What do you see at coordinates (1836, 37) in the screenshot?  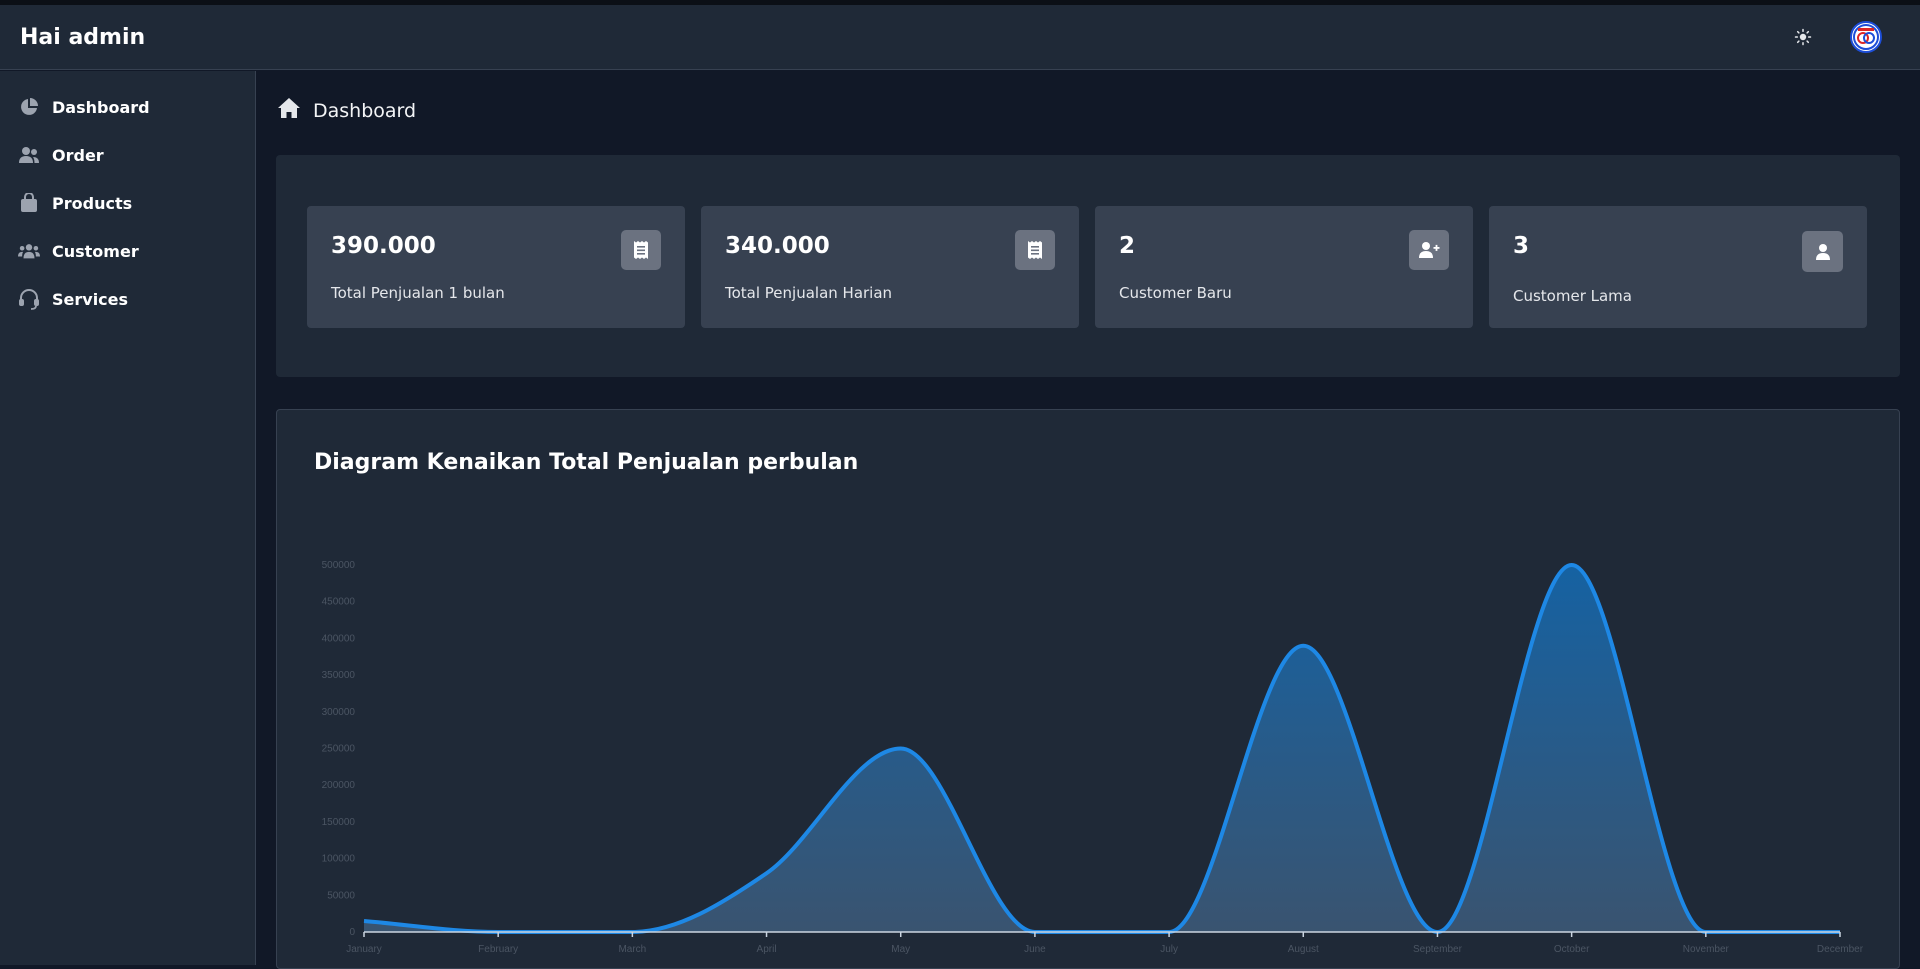 I see `header-actions` at bounding box center [1836, 37].